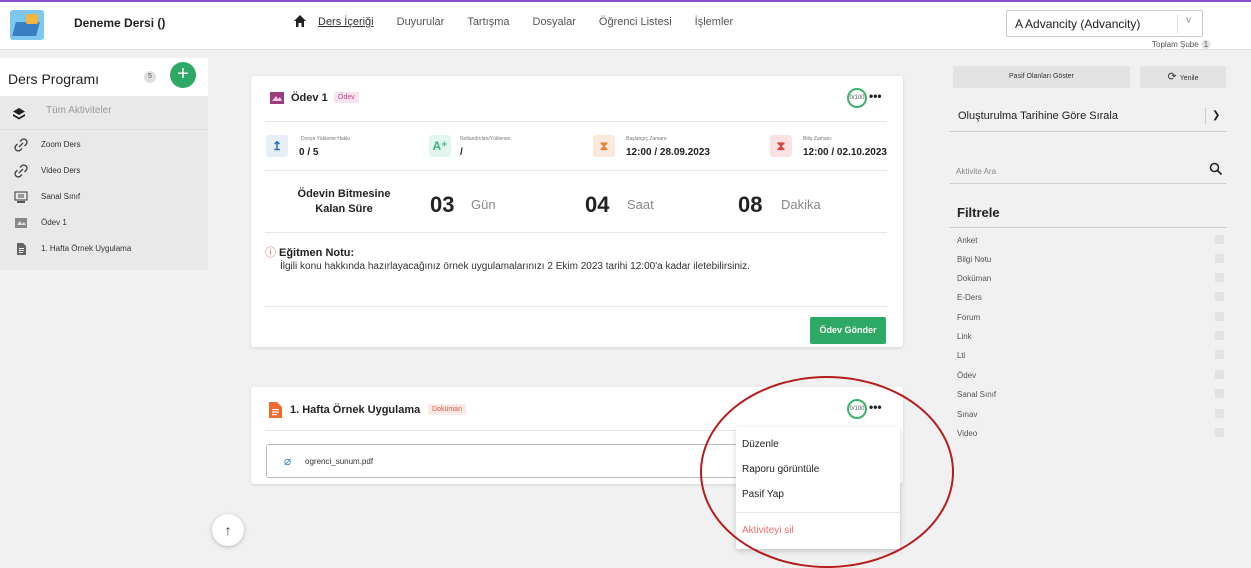 The height and width of the screenshot is (568, 1251). Describe the element at coordinates (1172, 77) in the screenshot. I see `refresh-icon: ⟳` at that location.